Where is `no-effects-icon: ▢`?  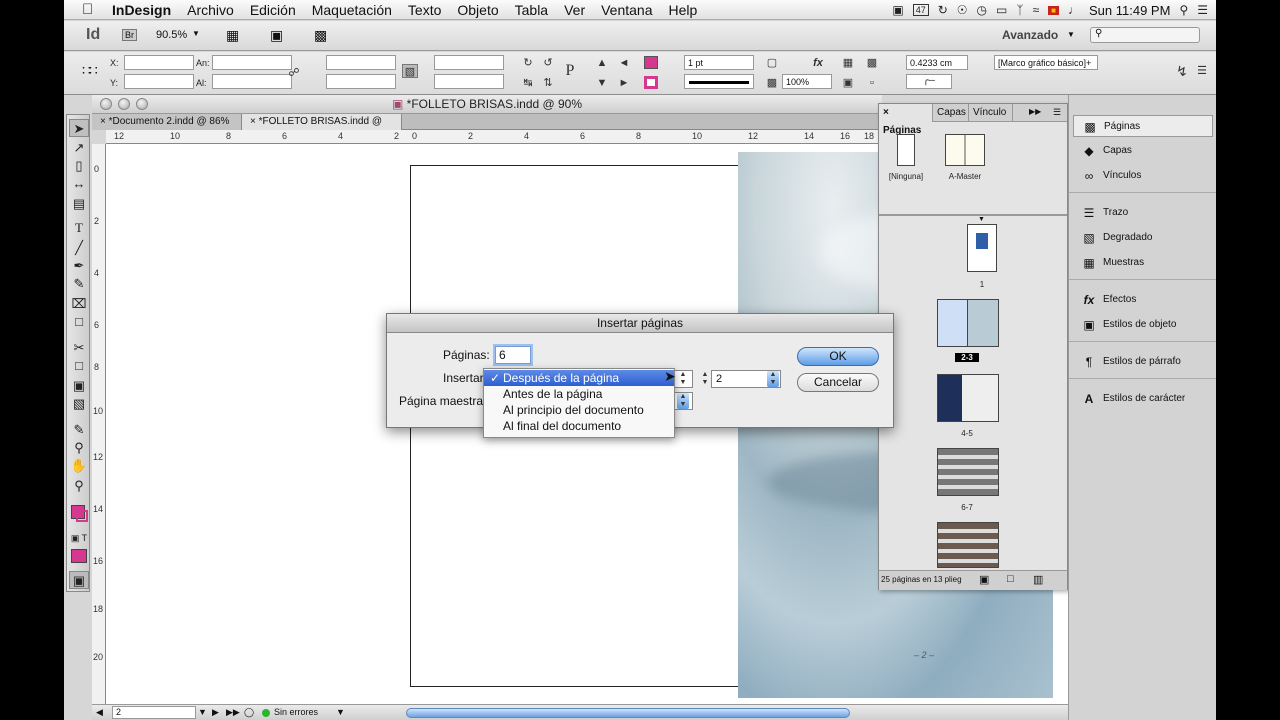
no-effects-icon: ▢ is located at coordinates (772, 63).